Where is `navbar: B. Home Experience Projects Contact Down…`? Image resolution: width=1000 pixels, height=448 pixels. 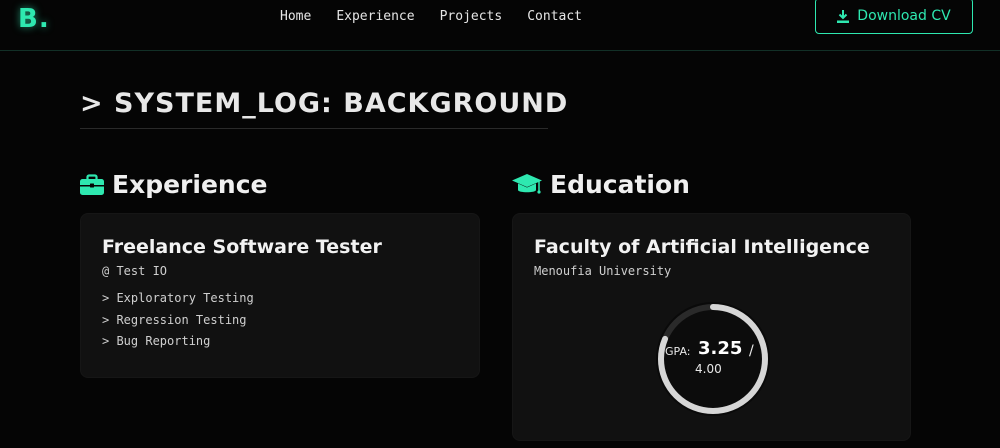 navbar: B. Home Experience Projects Contact Down… is located at coordinates (500, 25).